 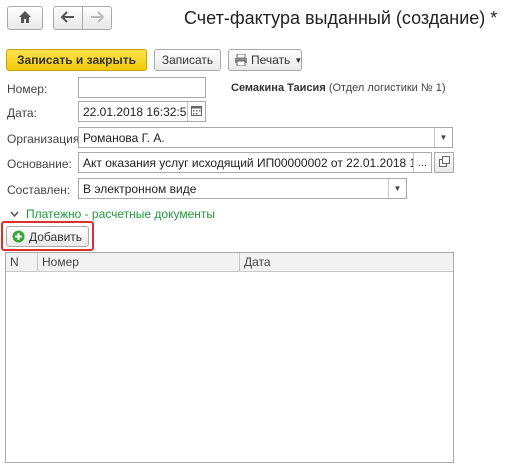 I want to click on organization-dropdown-button: ▼, so click(x=443, y=137).